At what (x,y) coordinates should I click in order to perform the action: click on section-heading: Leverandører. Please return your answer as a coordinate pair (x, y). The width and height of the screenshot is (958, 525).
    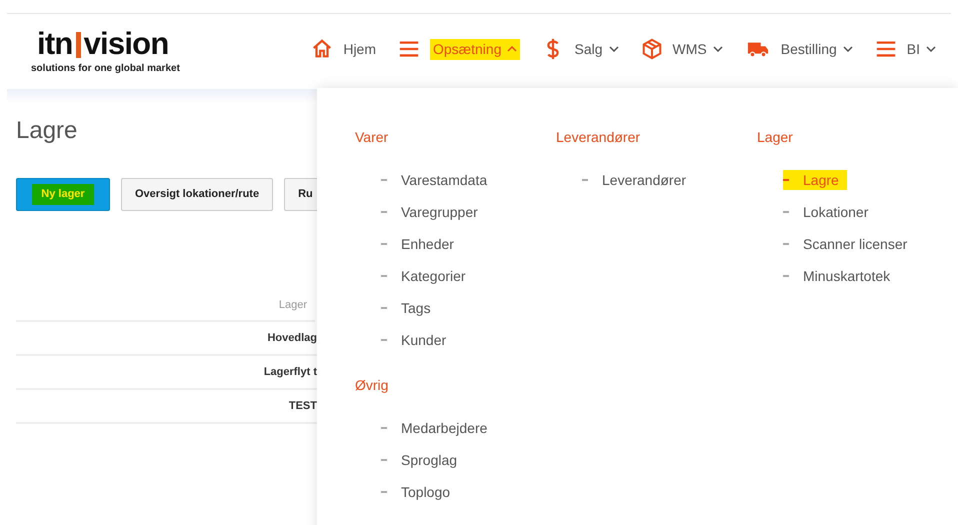
    Looking at the image, I should click on (599, 137).